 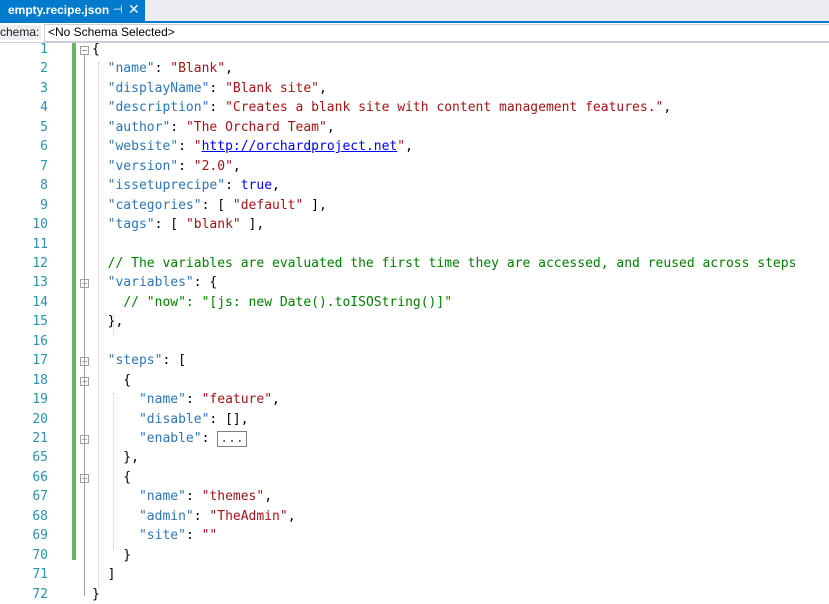 I want to click on token: },, so click(x=115, y=458).